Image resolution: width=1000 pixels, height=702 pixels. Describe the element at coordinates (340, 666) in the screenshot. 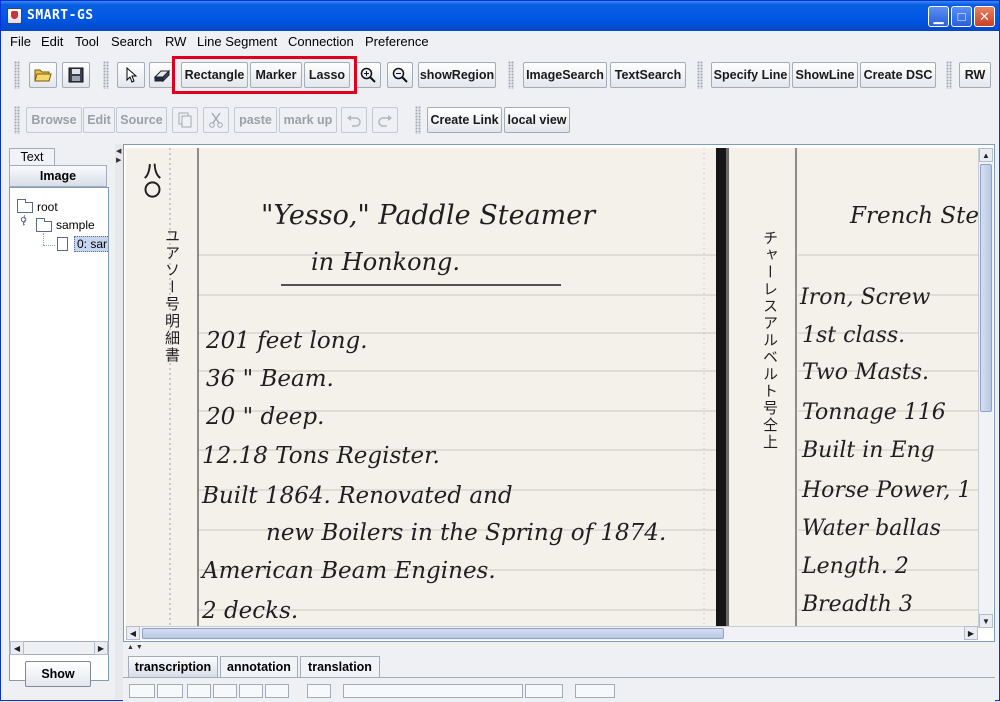

I see `tab-translation: translation` at that location.